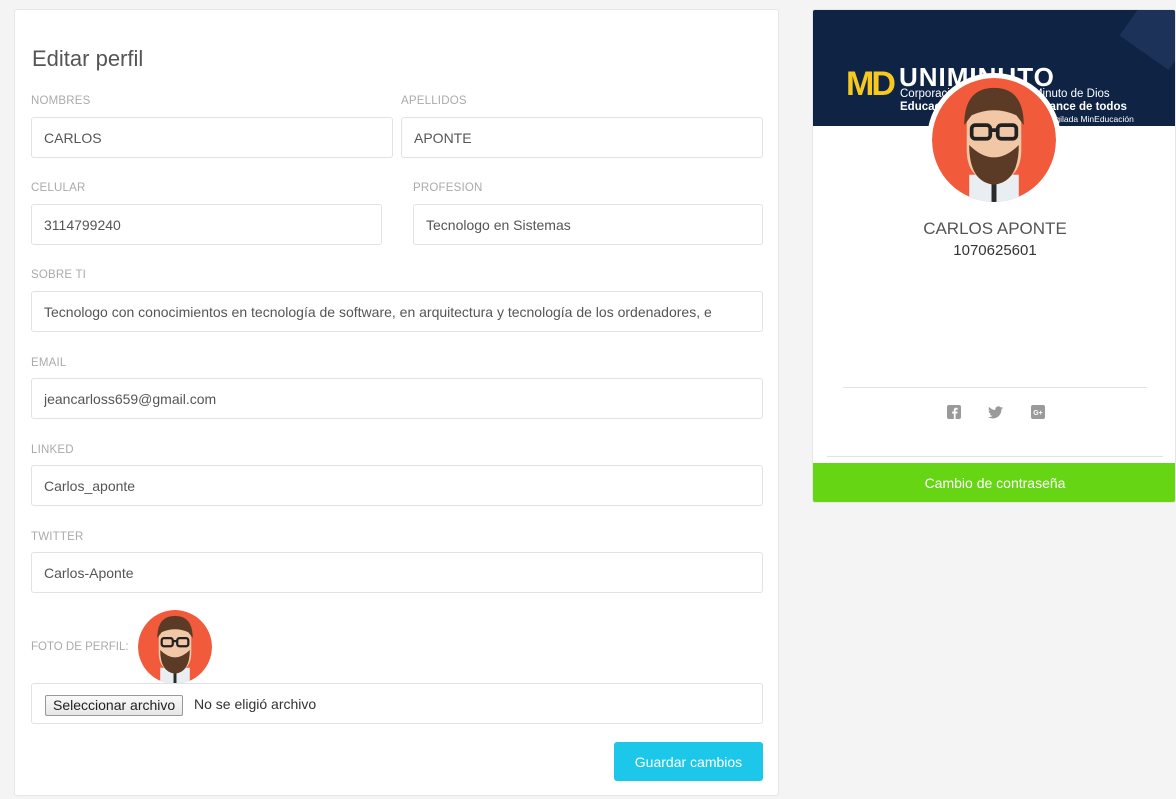 The width and height of the screenshot is (1176, 799). I want to click on banner-corner-decoration, so click(1147, 40).